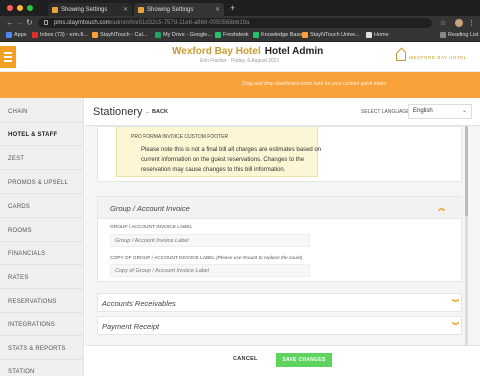 This screenshot has height=376, width=480. Describe the element at coordinates (20, 8) in the screenshot. I see `minimize-window-button` at that location.